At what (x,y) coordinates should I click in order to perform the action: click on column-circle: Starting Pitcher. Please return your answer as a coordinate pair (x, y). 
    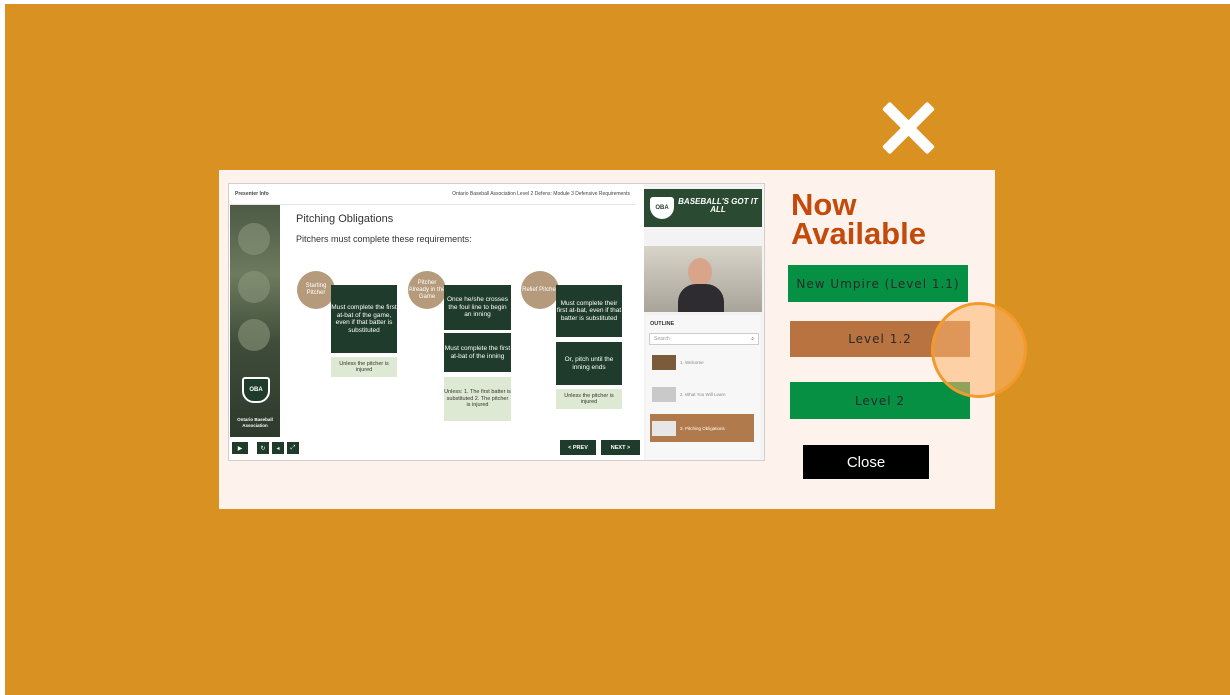
    Looking at the image, I should click on (316, 290).